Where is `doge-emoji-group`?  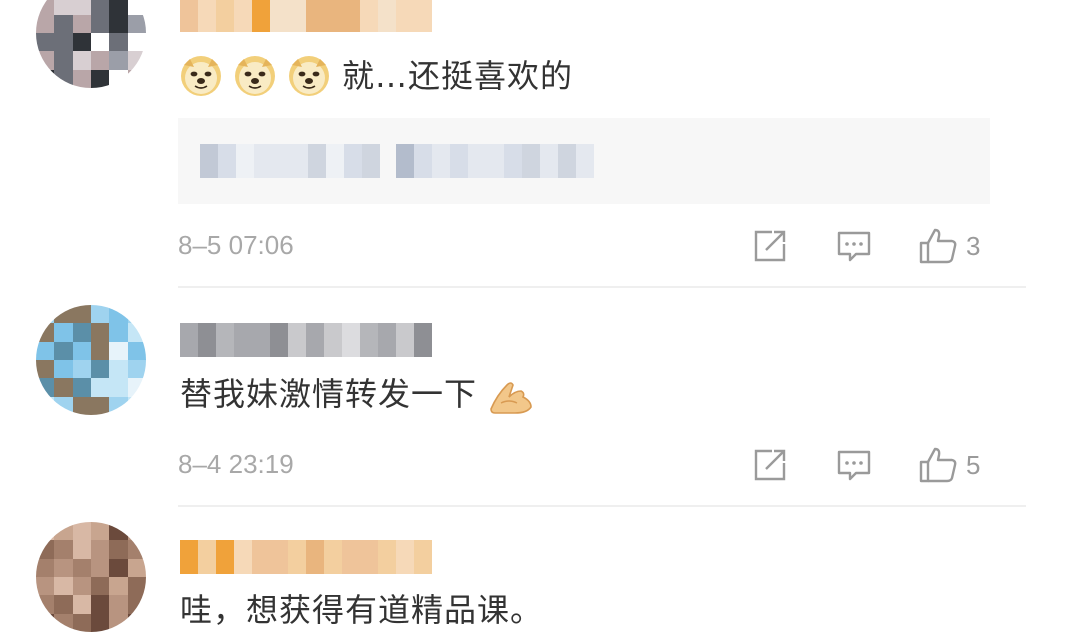
doge-emoji-group is located at coordinates (261, 76).